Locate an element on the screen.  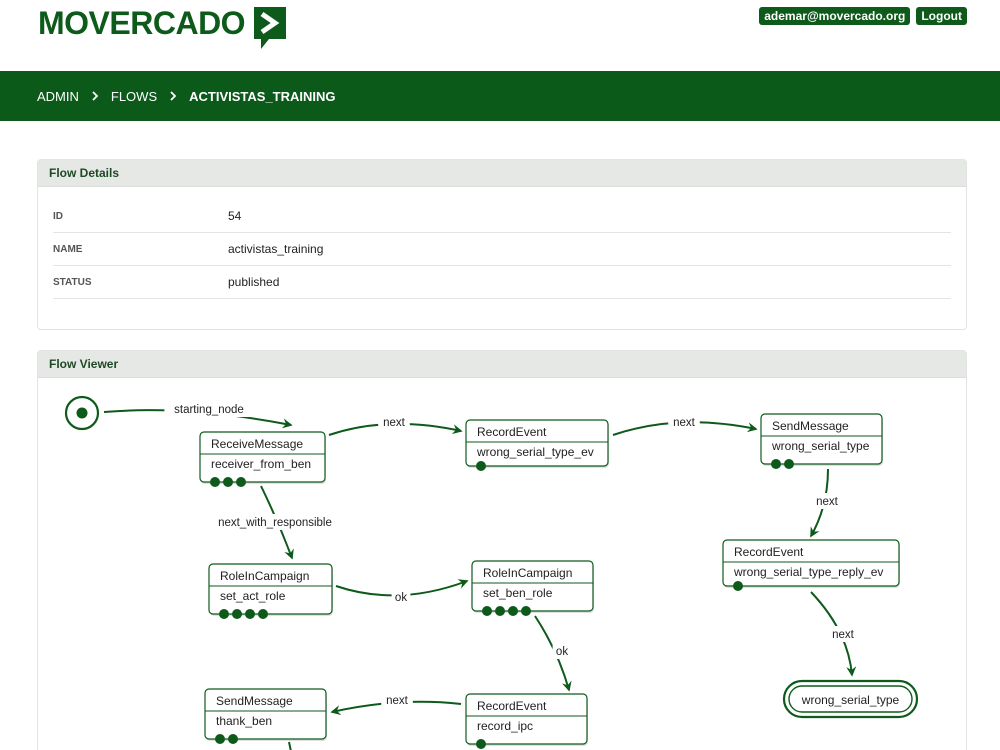
flow-details-title: Flow Details is located at coordinates (502, 173).